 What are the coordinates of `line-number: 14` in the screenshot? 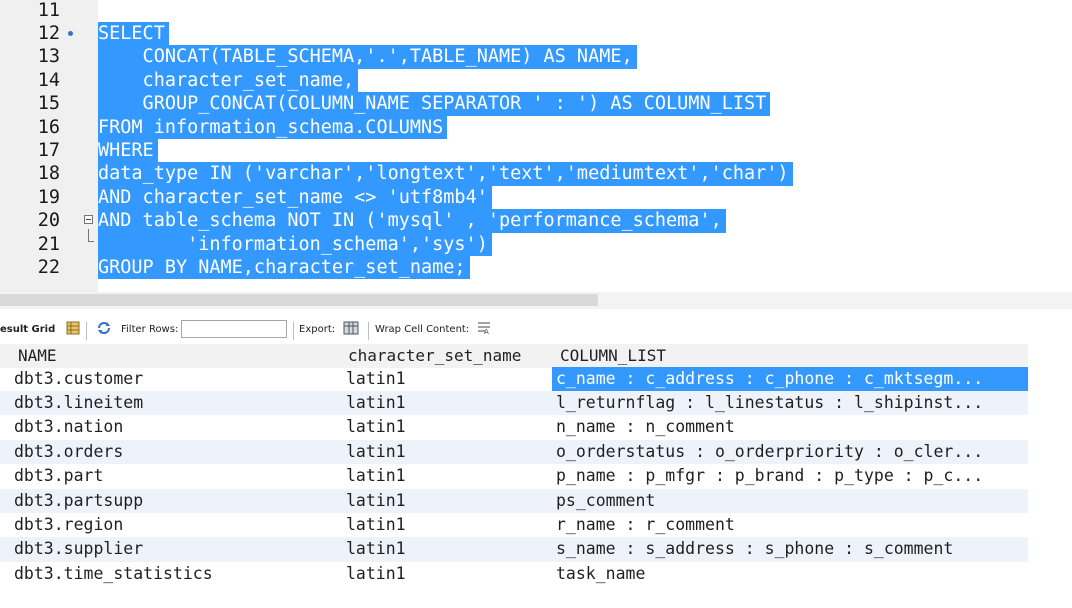 It's located at (48, 80).